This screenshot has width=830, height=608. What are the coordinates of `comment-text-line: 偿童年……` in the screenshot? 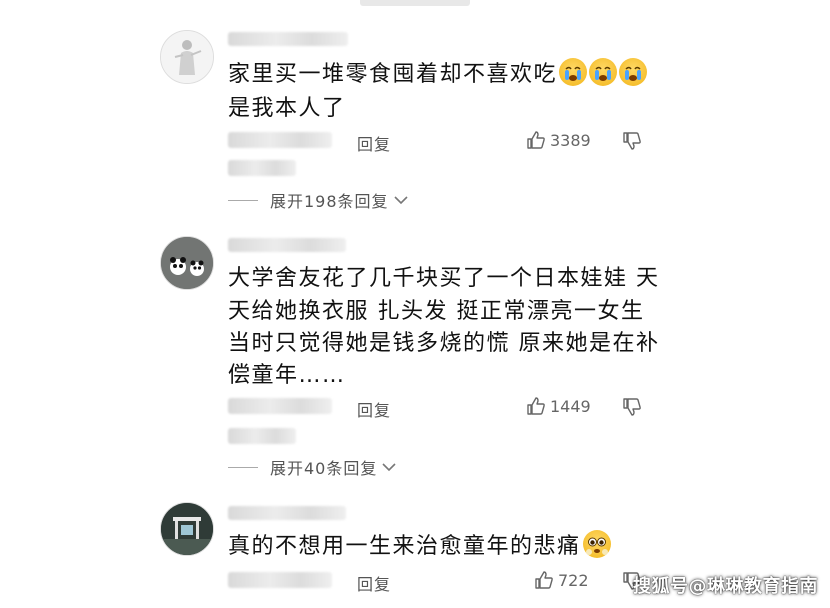 It's located at (287, 375).